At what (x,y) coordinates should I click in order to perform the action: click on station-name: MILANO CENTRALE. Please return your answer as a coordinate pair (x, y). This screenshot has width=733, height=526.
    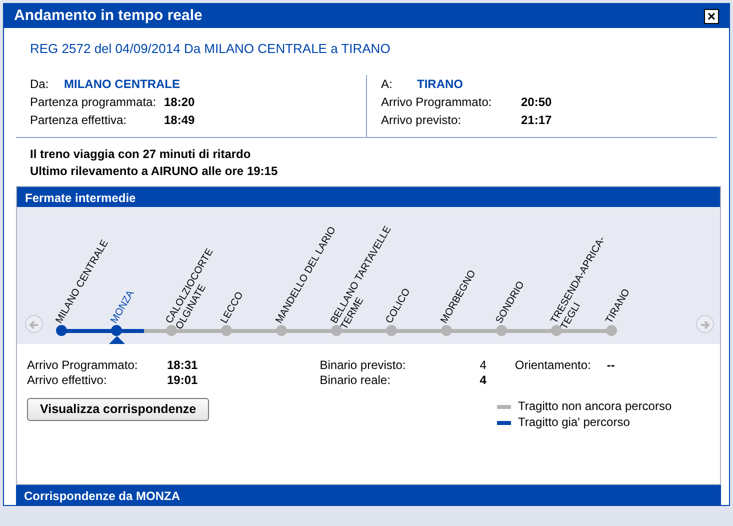
    Looking at the image, I should click on (122, 83).